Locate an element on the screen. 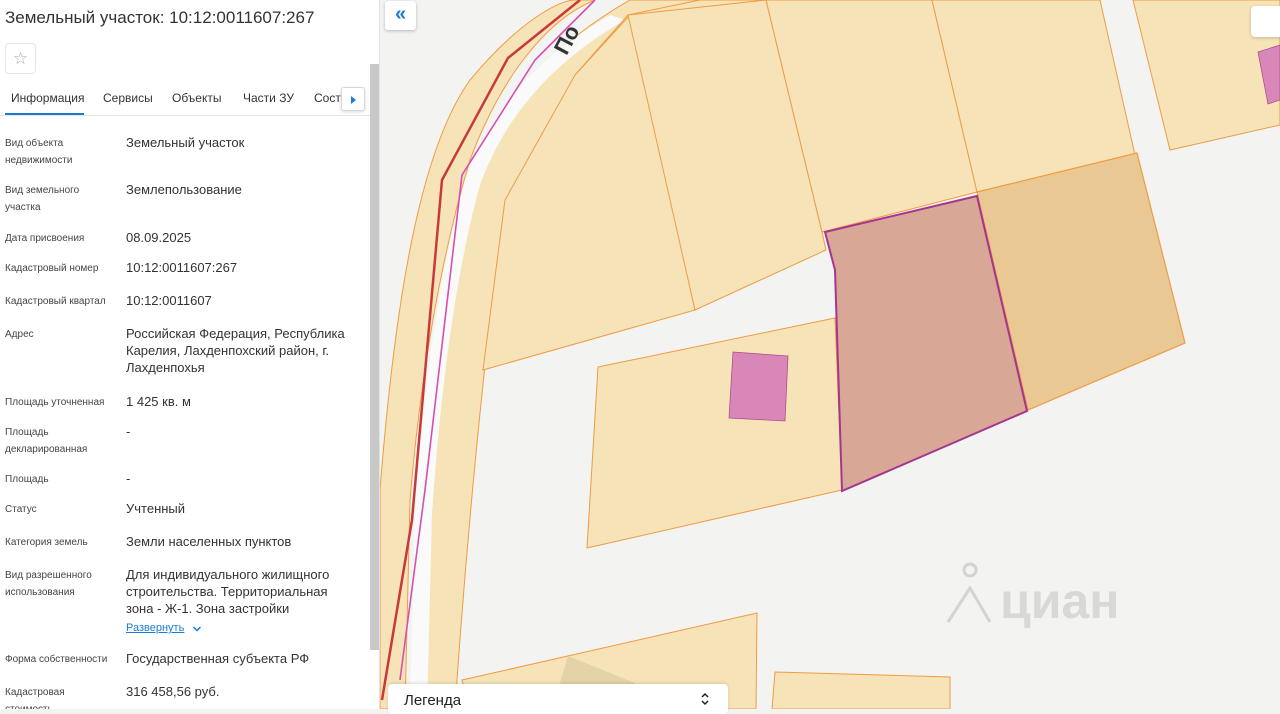 This screenshot has width=1280, height=714. caret-right-icon is located at coordinates (353, 100).